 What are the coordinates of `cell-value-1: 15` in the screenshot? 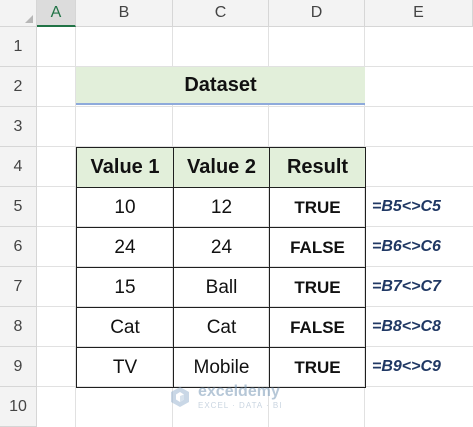 It's located at (125, 287).